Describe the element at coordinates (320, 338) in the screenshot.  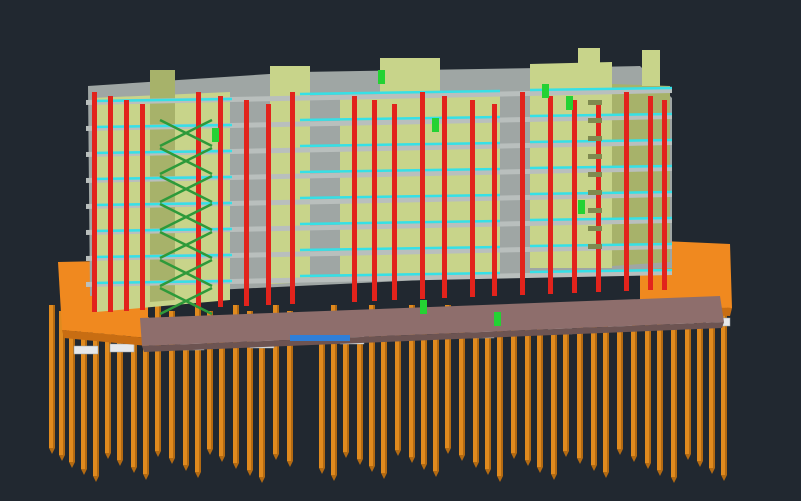
I see `basement-blue-strip` at that location.